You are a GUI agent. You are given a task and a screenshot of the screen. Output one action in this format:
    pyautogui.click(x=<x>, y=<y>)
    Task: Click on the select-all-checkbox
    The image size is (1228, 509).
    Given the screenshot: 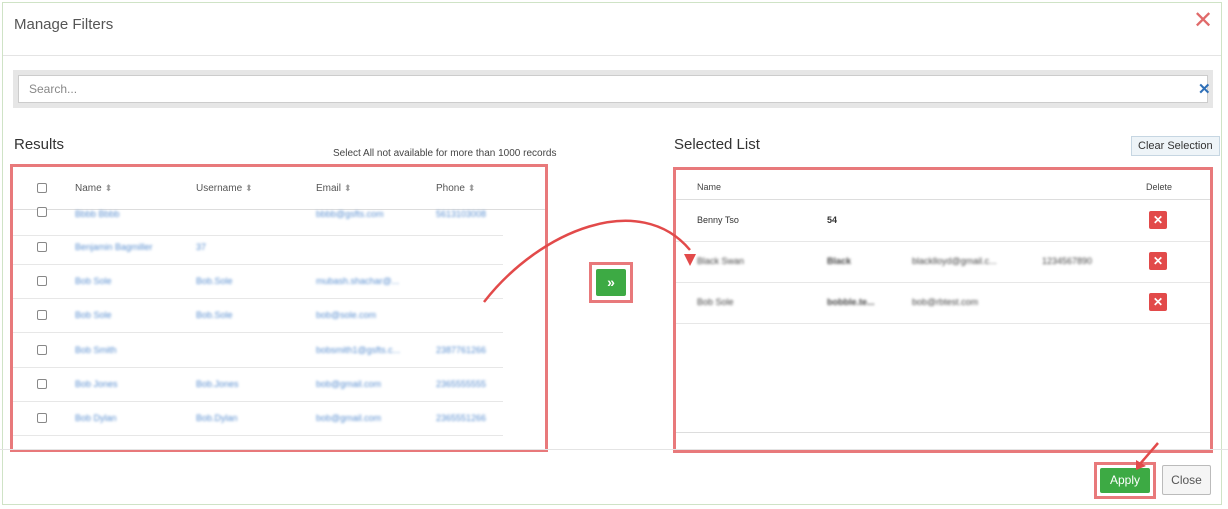 What is the action you would take?
    pyautogui.click(x=42, y=188)
    